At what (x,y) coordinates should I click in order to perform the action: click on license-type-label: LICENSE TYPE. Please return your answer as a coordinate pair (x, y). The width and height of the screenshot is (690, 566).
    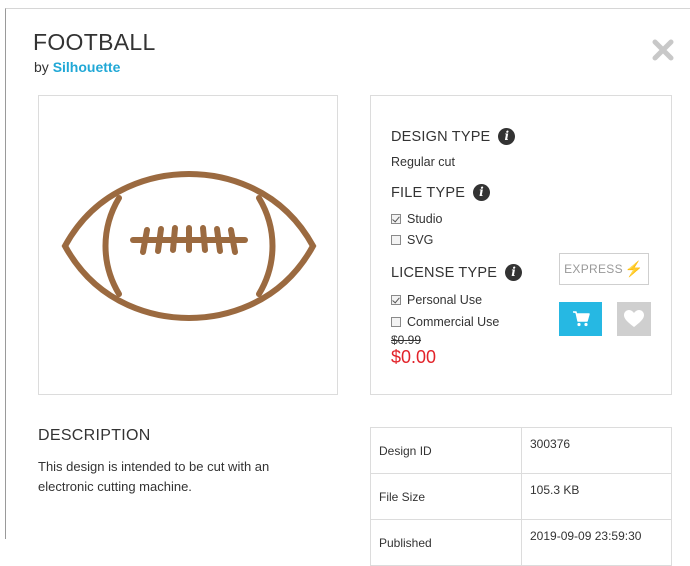
    Looking at the image, I should click on (444, 272).